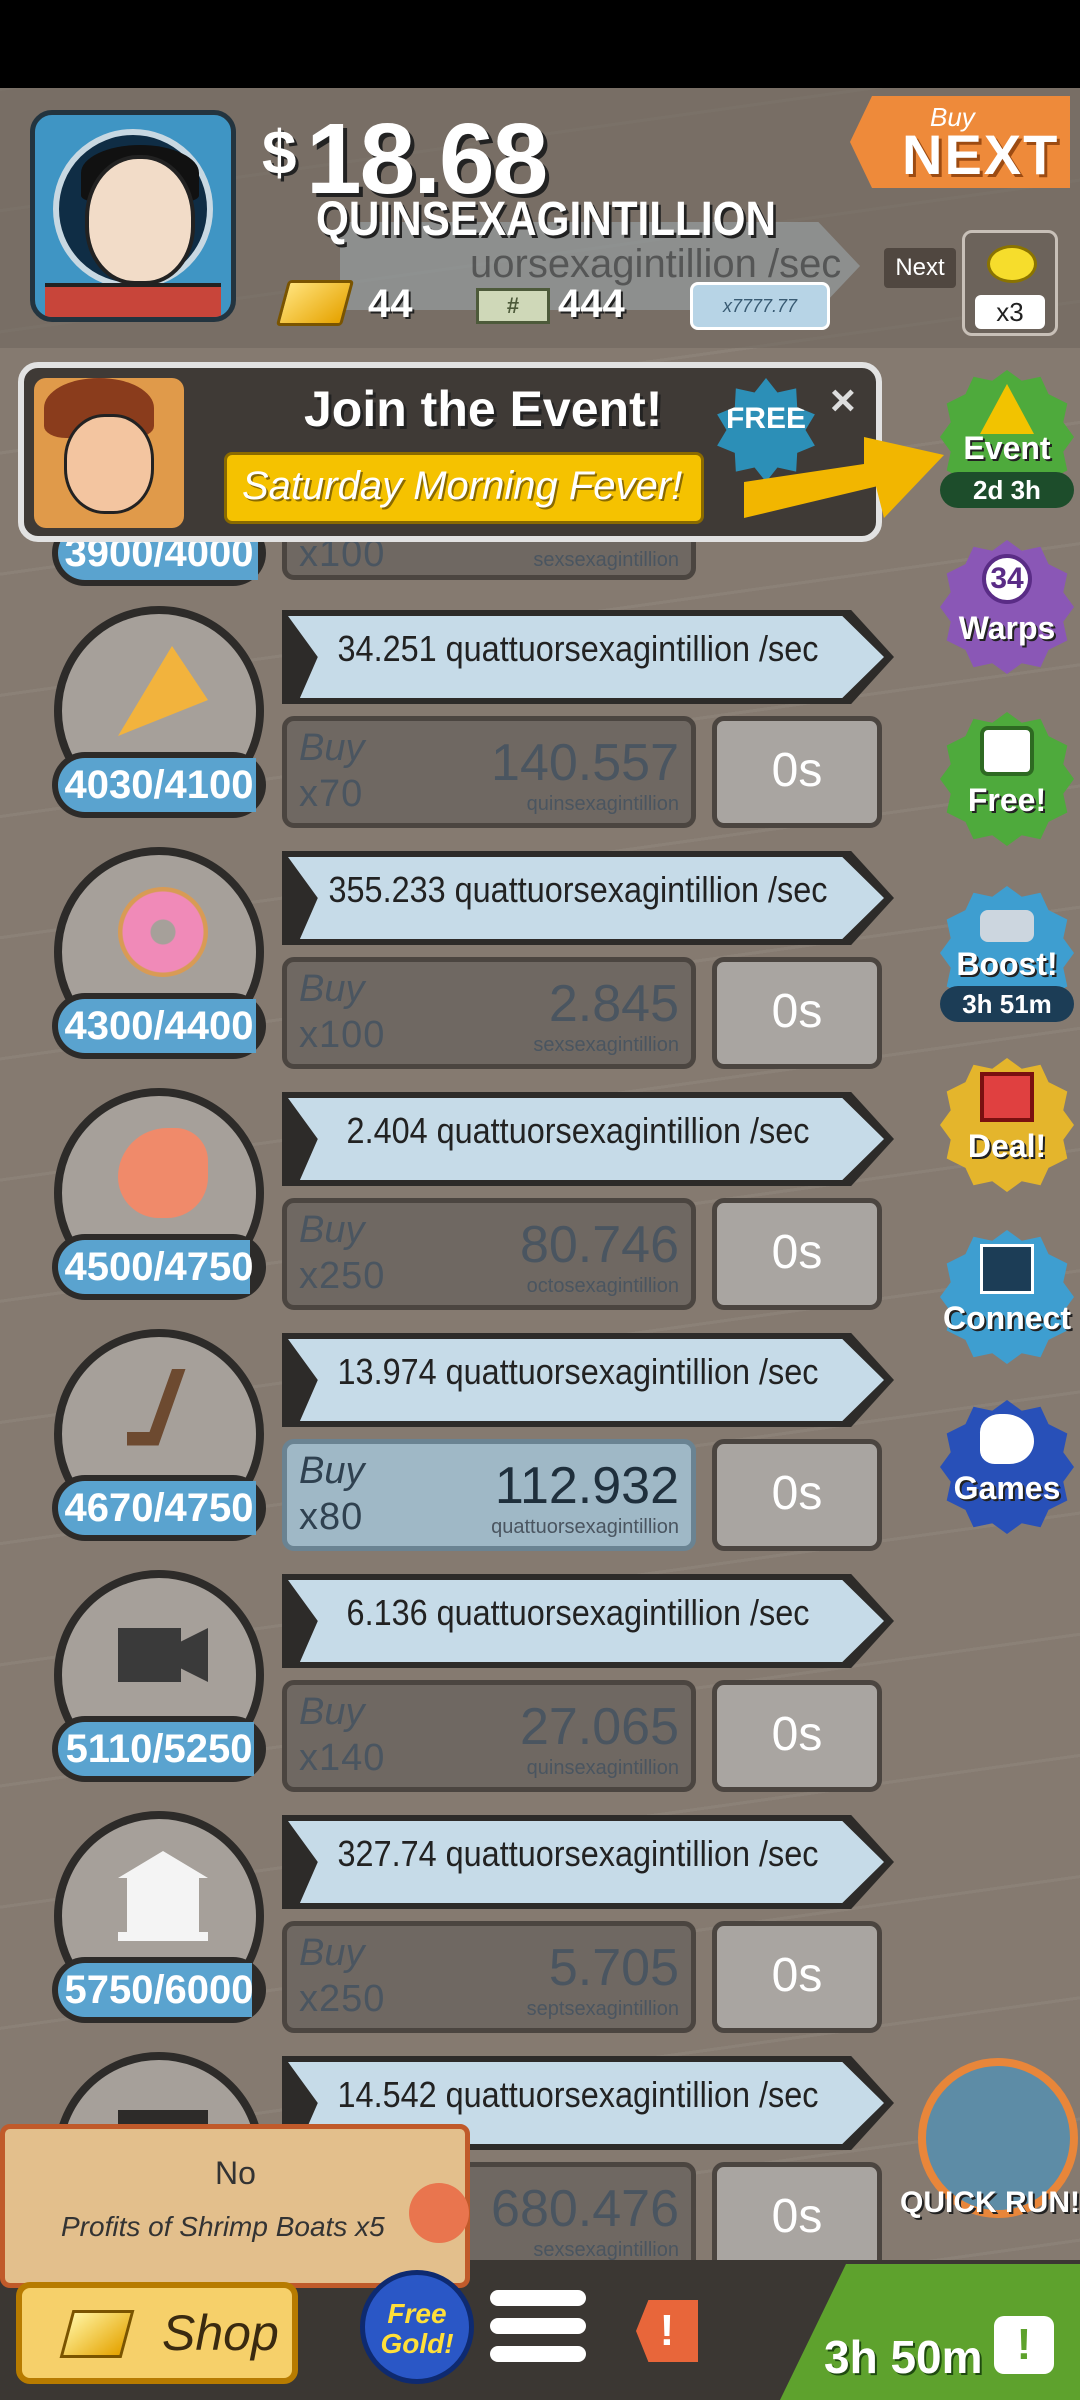 This screenshot has height=2400, width=1080. What do you see at coordinates (417, 2327) in the screenshot?
I see `free-gold-button: Free Gold!` at bounding box center [417, 2327].